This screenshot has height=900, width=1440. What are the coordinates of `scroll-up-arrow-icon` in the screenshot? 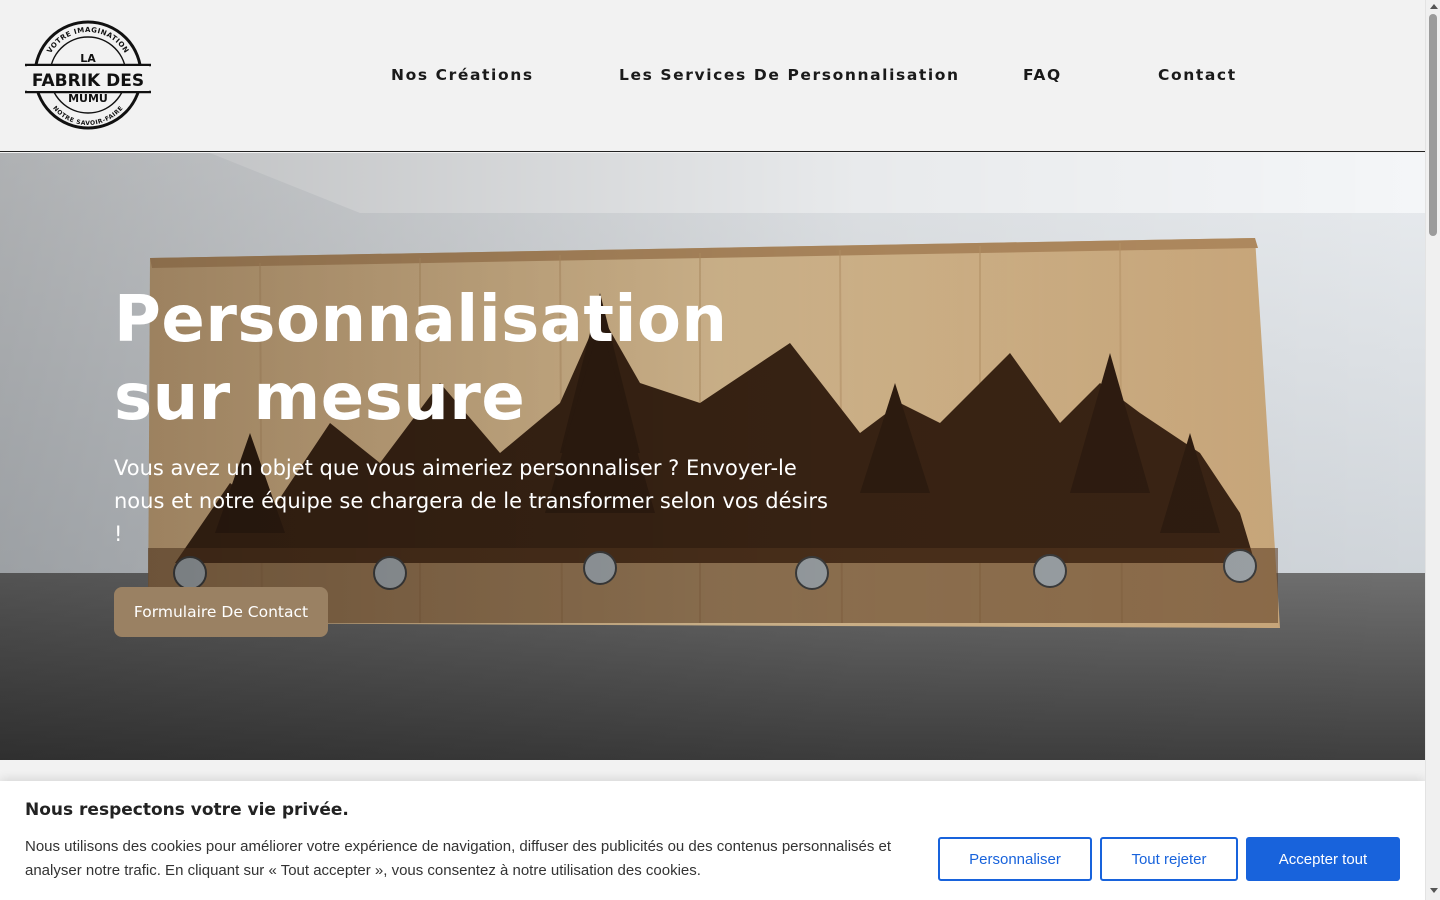 It's located at (1434, 6).